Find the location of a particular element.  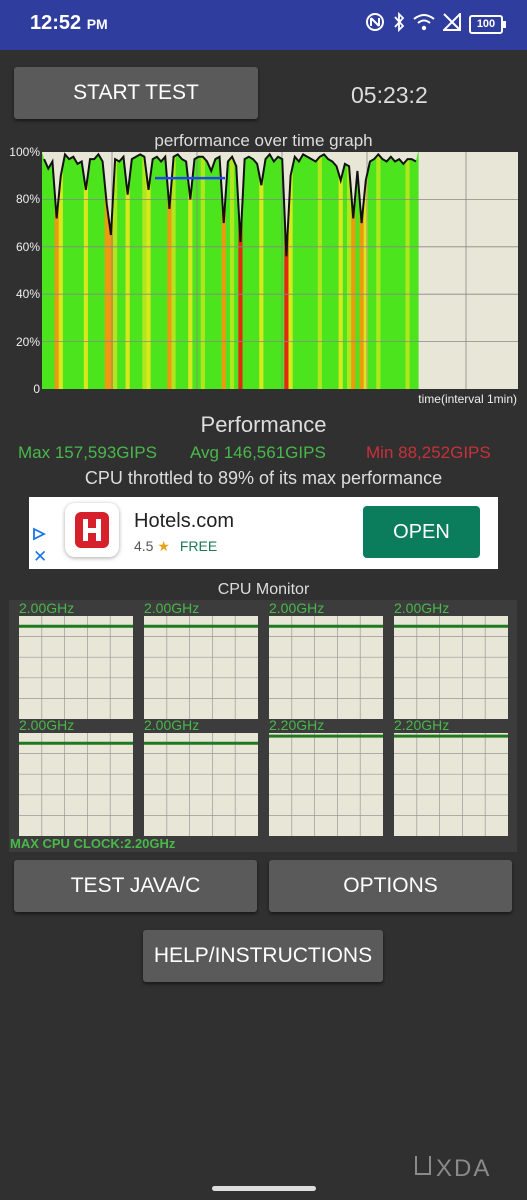

ad-close-icon: ✕ is located at coordinates (40, 557).